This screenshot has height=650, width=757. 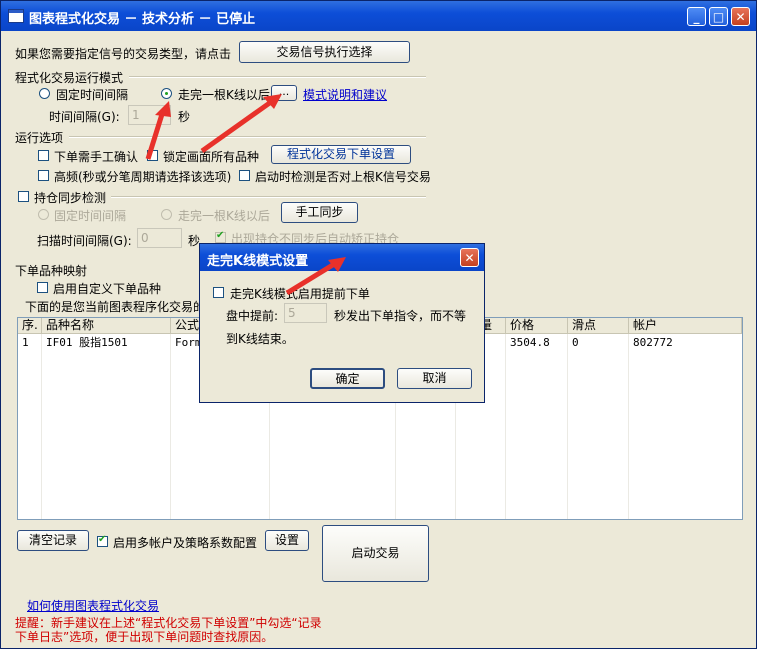 What do you see at coordinates (163, 109) in the screenshot?
I see `arrow-head-icon` at bounding box center [163, 109].